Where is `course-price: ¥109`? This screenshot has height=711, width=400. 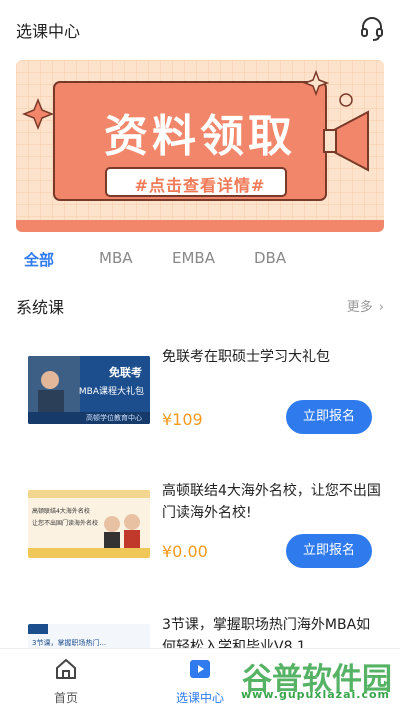
course-price: ¥109 is located at coordinates (182, 419).